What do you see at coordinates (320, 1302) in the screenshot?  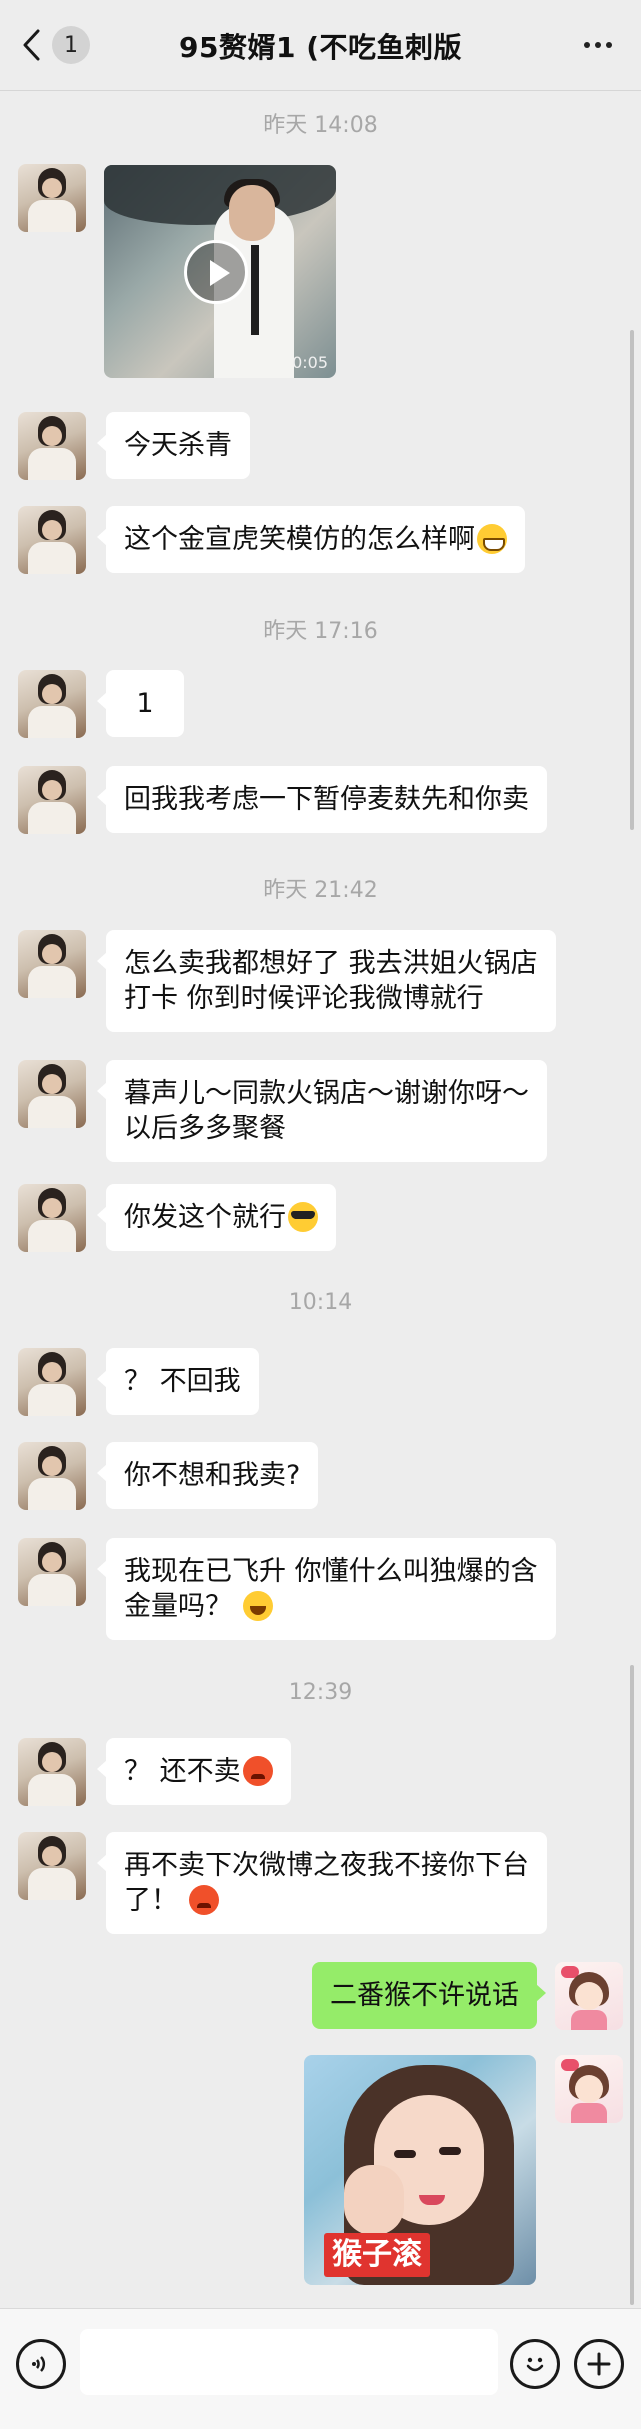 I see `timestamp: 10:14` at bounding box center [320, 1302].